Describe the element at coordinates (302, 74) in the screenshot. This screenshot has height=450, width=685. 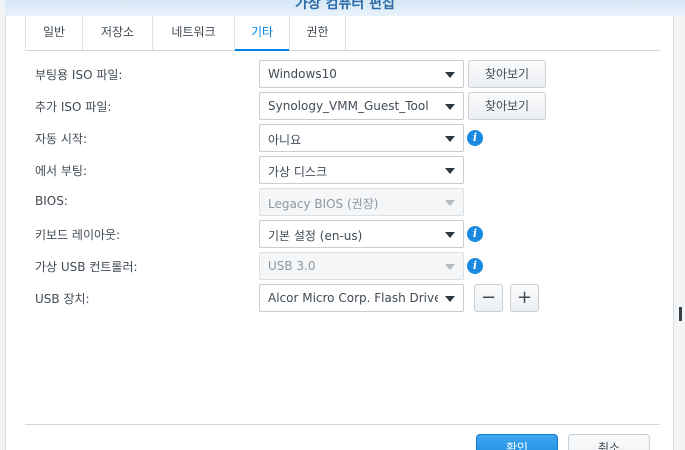
I see `boot-iso-value: Windows10` at that location.